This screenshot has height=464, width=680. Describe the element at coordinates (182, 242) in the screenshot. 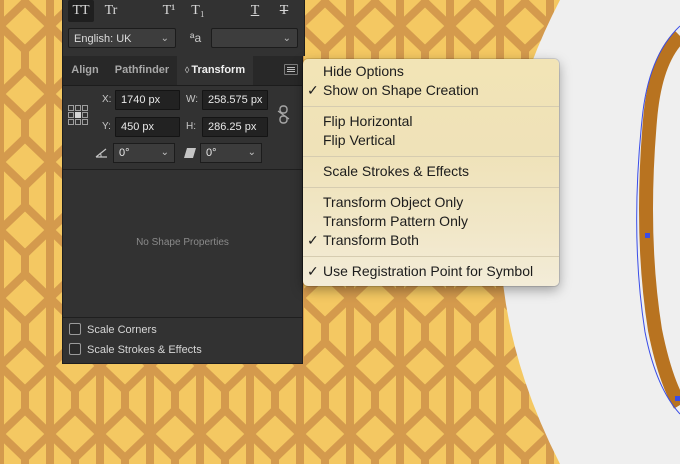

I see `empty-properties-message: No Shape Properties` at that location.